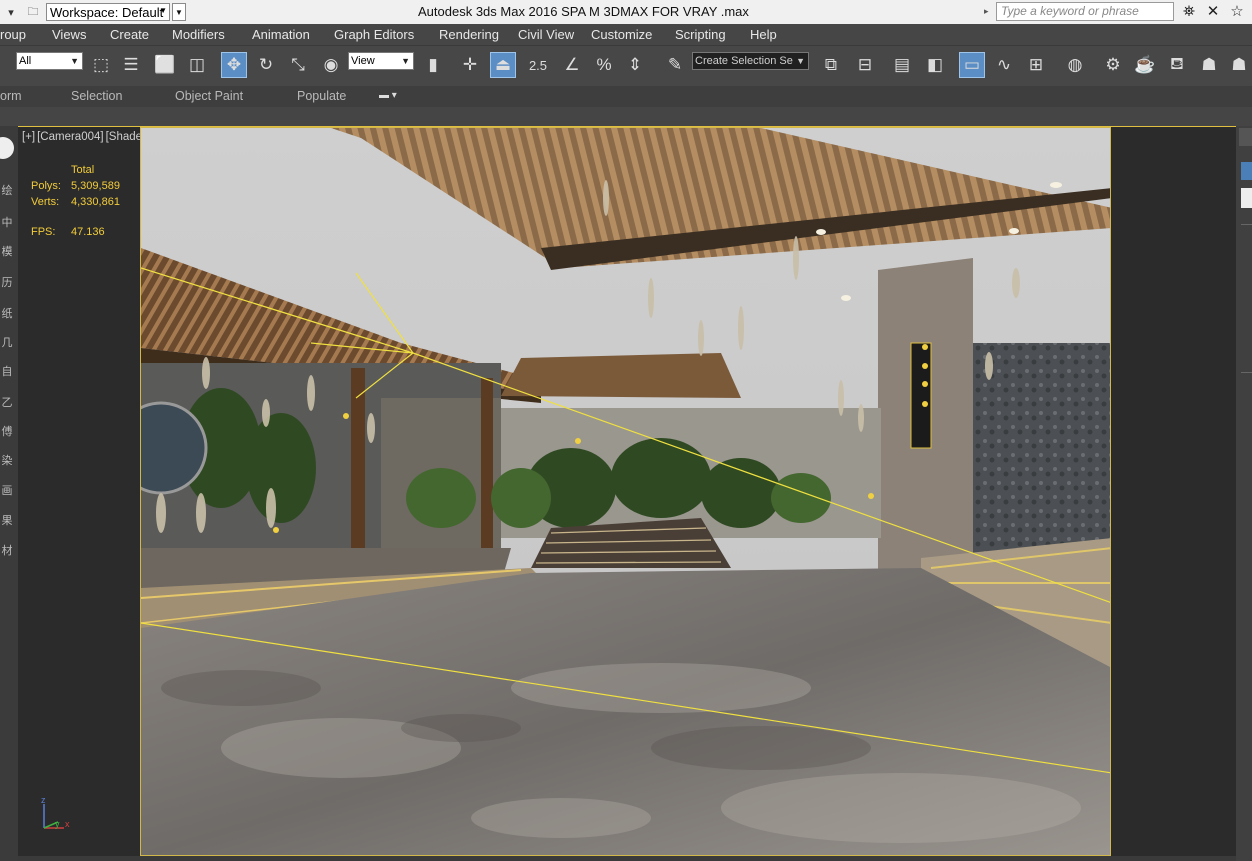  Describe the element at coordinates (572, 65) in the screenshot. I see `angle-snap-icon: ∠` at that location.